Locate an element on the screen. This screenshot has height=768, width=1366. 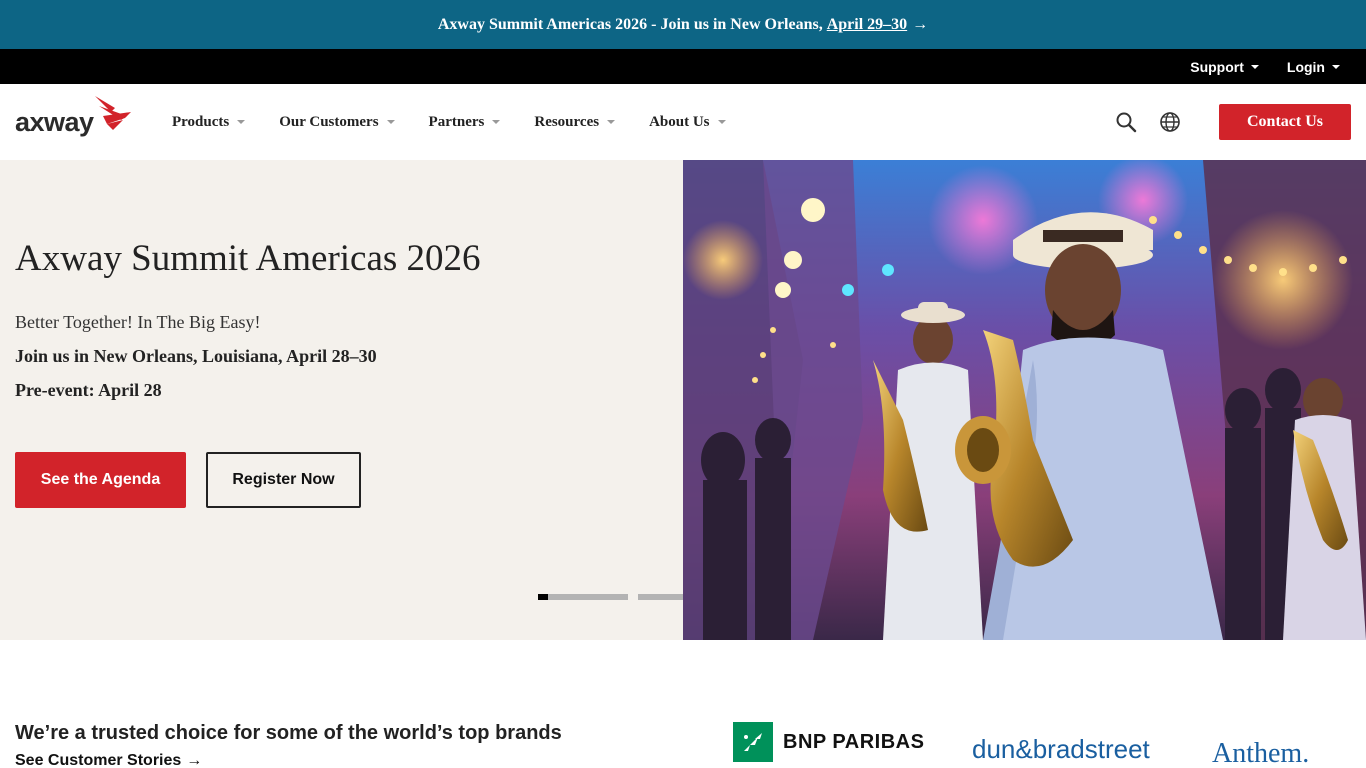
logo-text: axway is located at coordinates (54, 122).